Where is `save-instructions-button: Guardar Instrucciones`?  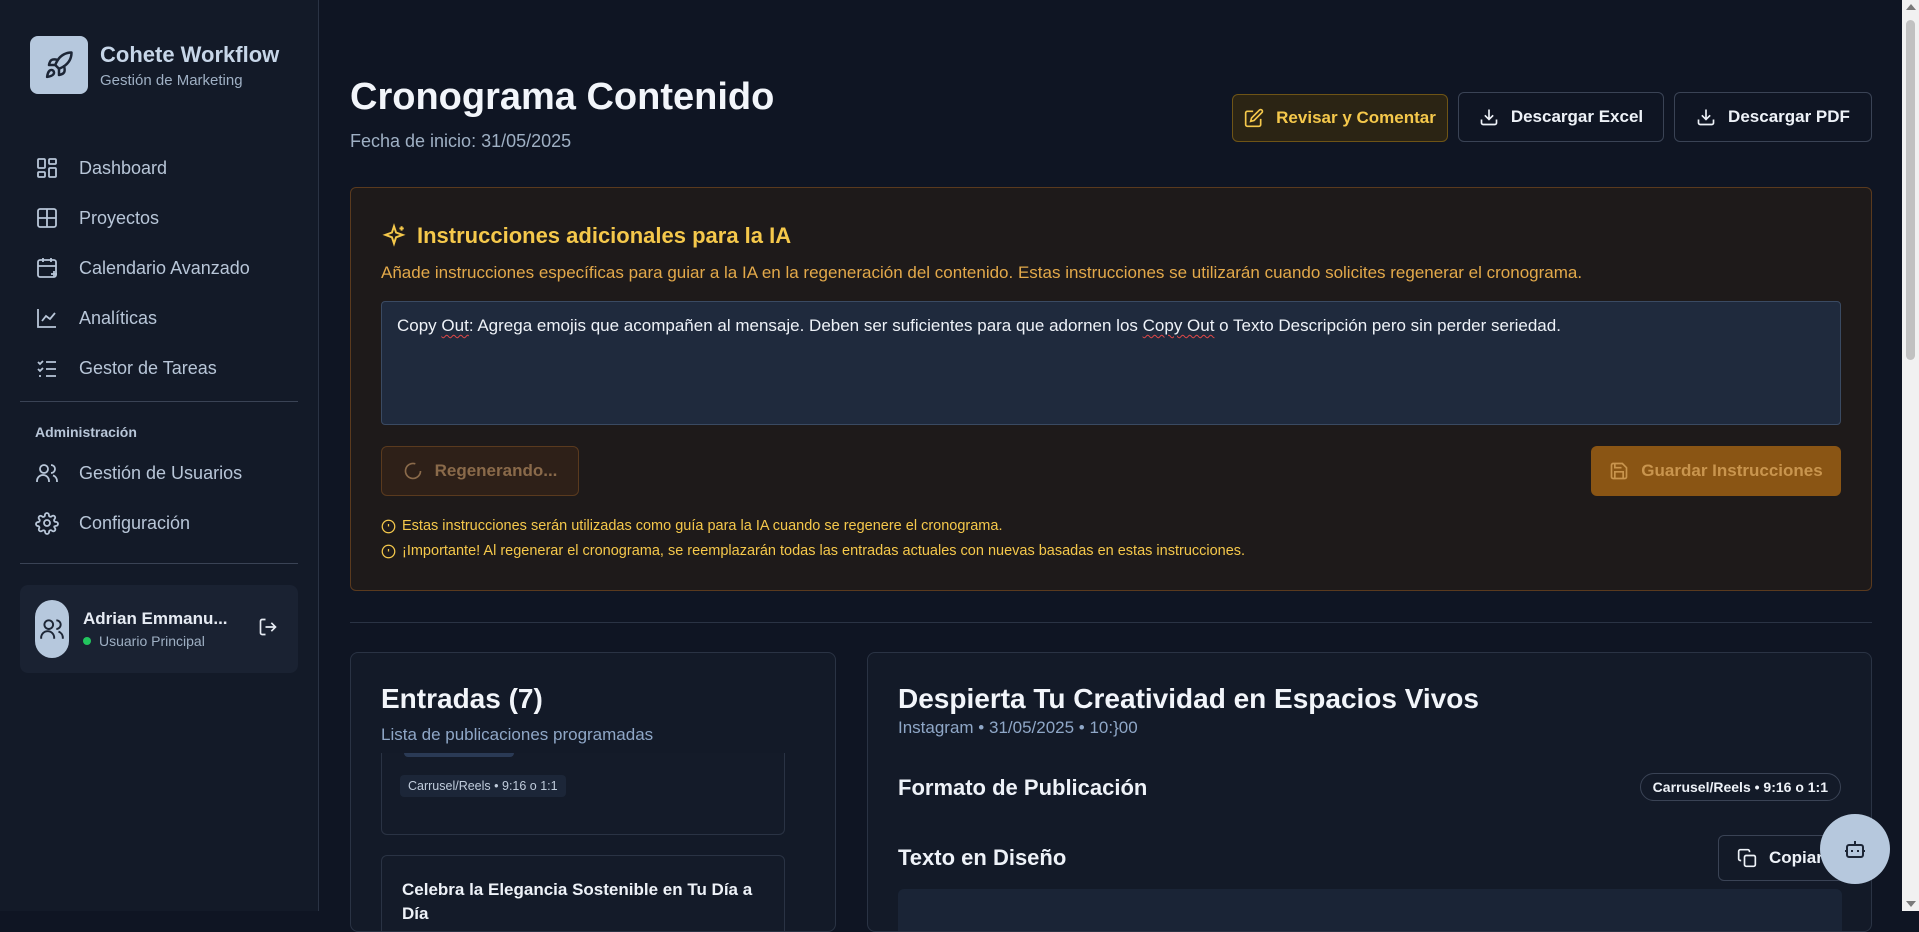
save-instructions-button: Guardar Instrucciones is located at coordinates (1716, 471).